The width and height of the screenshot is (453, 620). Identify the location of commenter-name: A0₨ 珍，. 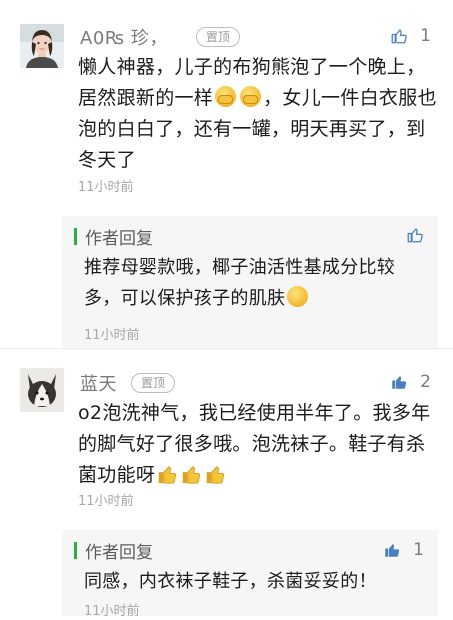
(124, 37).